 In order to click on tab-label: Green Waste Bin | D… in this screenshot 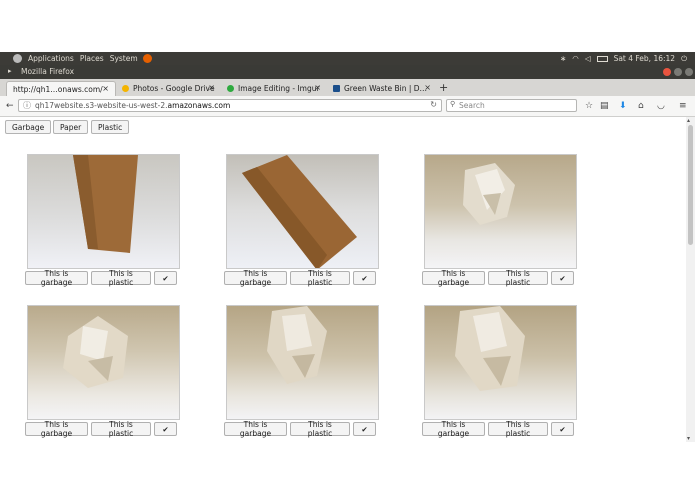, I will do `click(386, 88)`.